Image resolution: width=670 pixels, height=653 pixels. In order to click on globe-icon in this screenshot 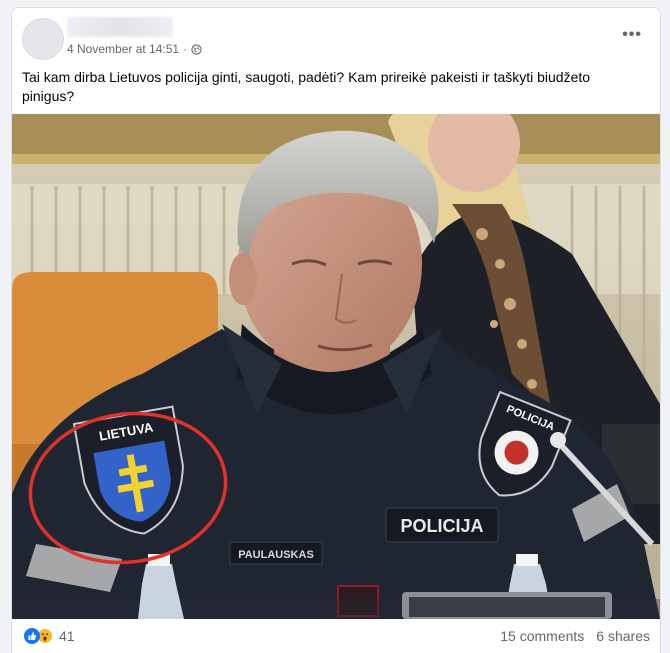, I will do `click(196, 49)`.